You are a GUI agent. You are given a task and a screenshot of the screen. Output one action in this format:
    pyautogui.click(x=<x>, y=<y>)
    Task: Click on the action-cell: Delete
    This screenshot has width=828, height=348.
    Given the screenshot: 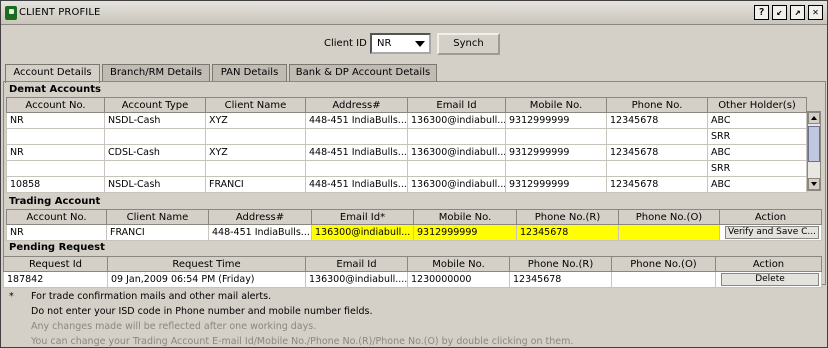 What is the action you would take?
    pyautogui.click(x=768, y=279)
    